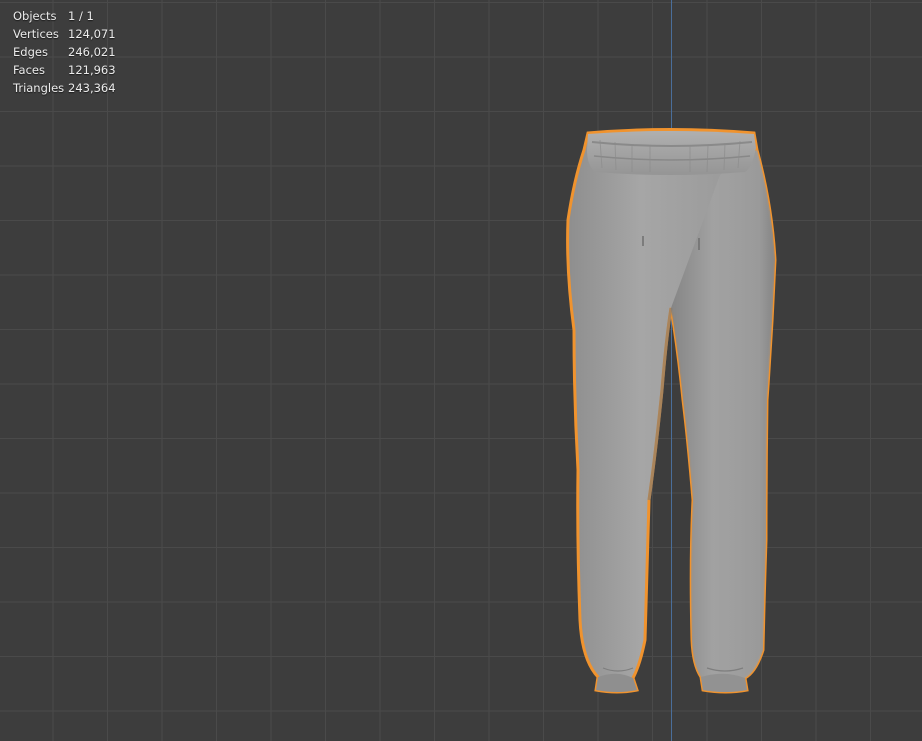  I want to click on stats-row-objects: Objects 1 / 1, so click(64, 16).